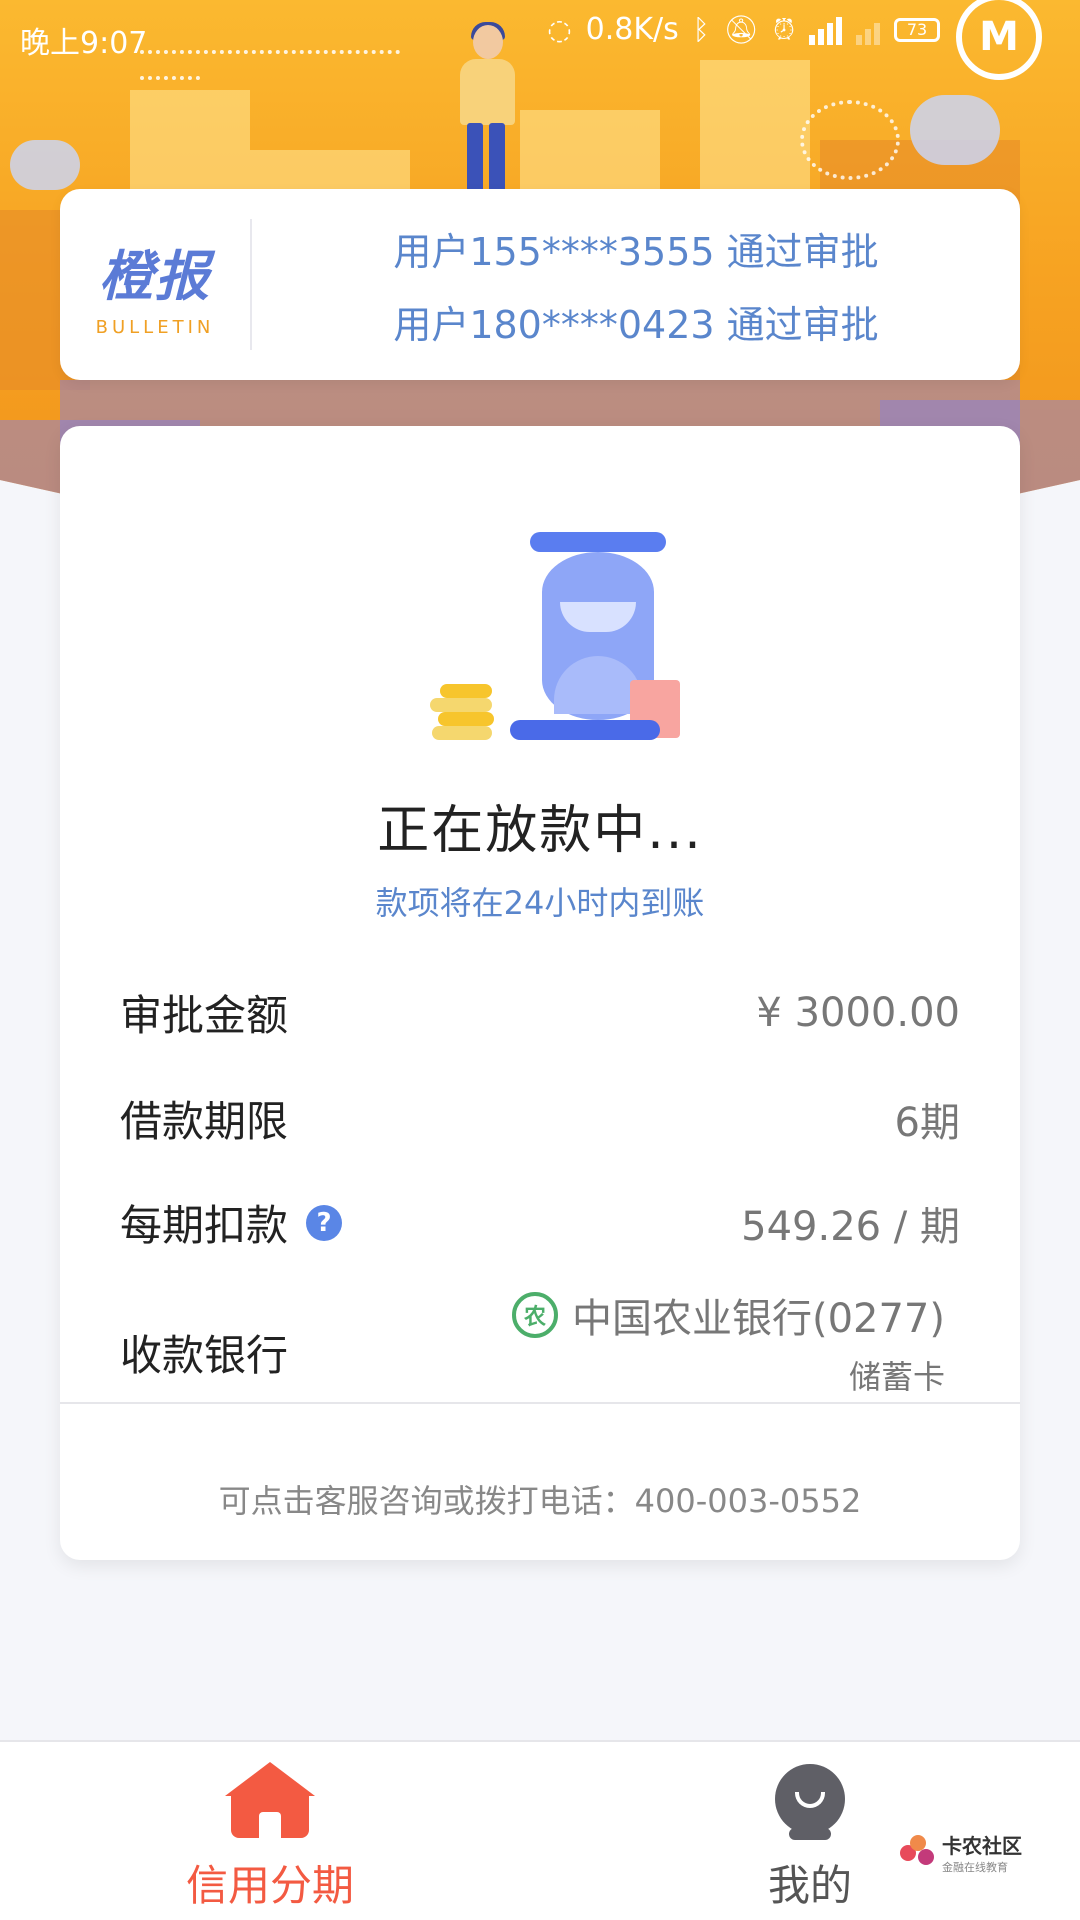 The width and height of the screenshot is (1080, 1920). Describe the element at coordinates (559, 29) in the screenshot. I see `sync-icon: ◌` at that location.